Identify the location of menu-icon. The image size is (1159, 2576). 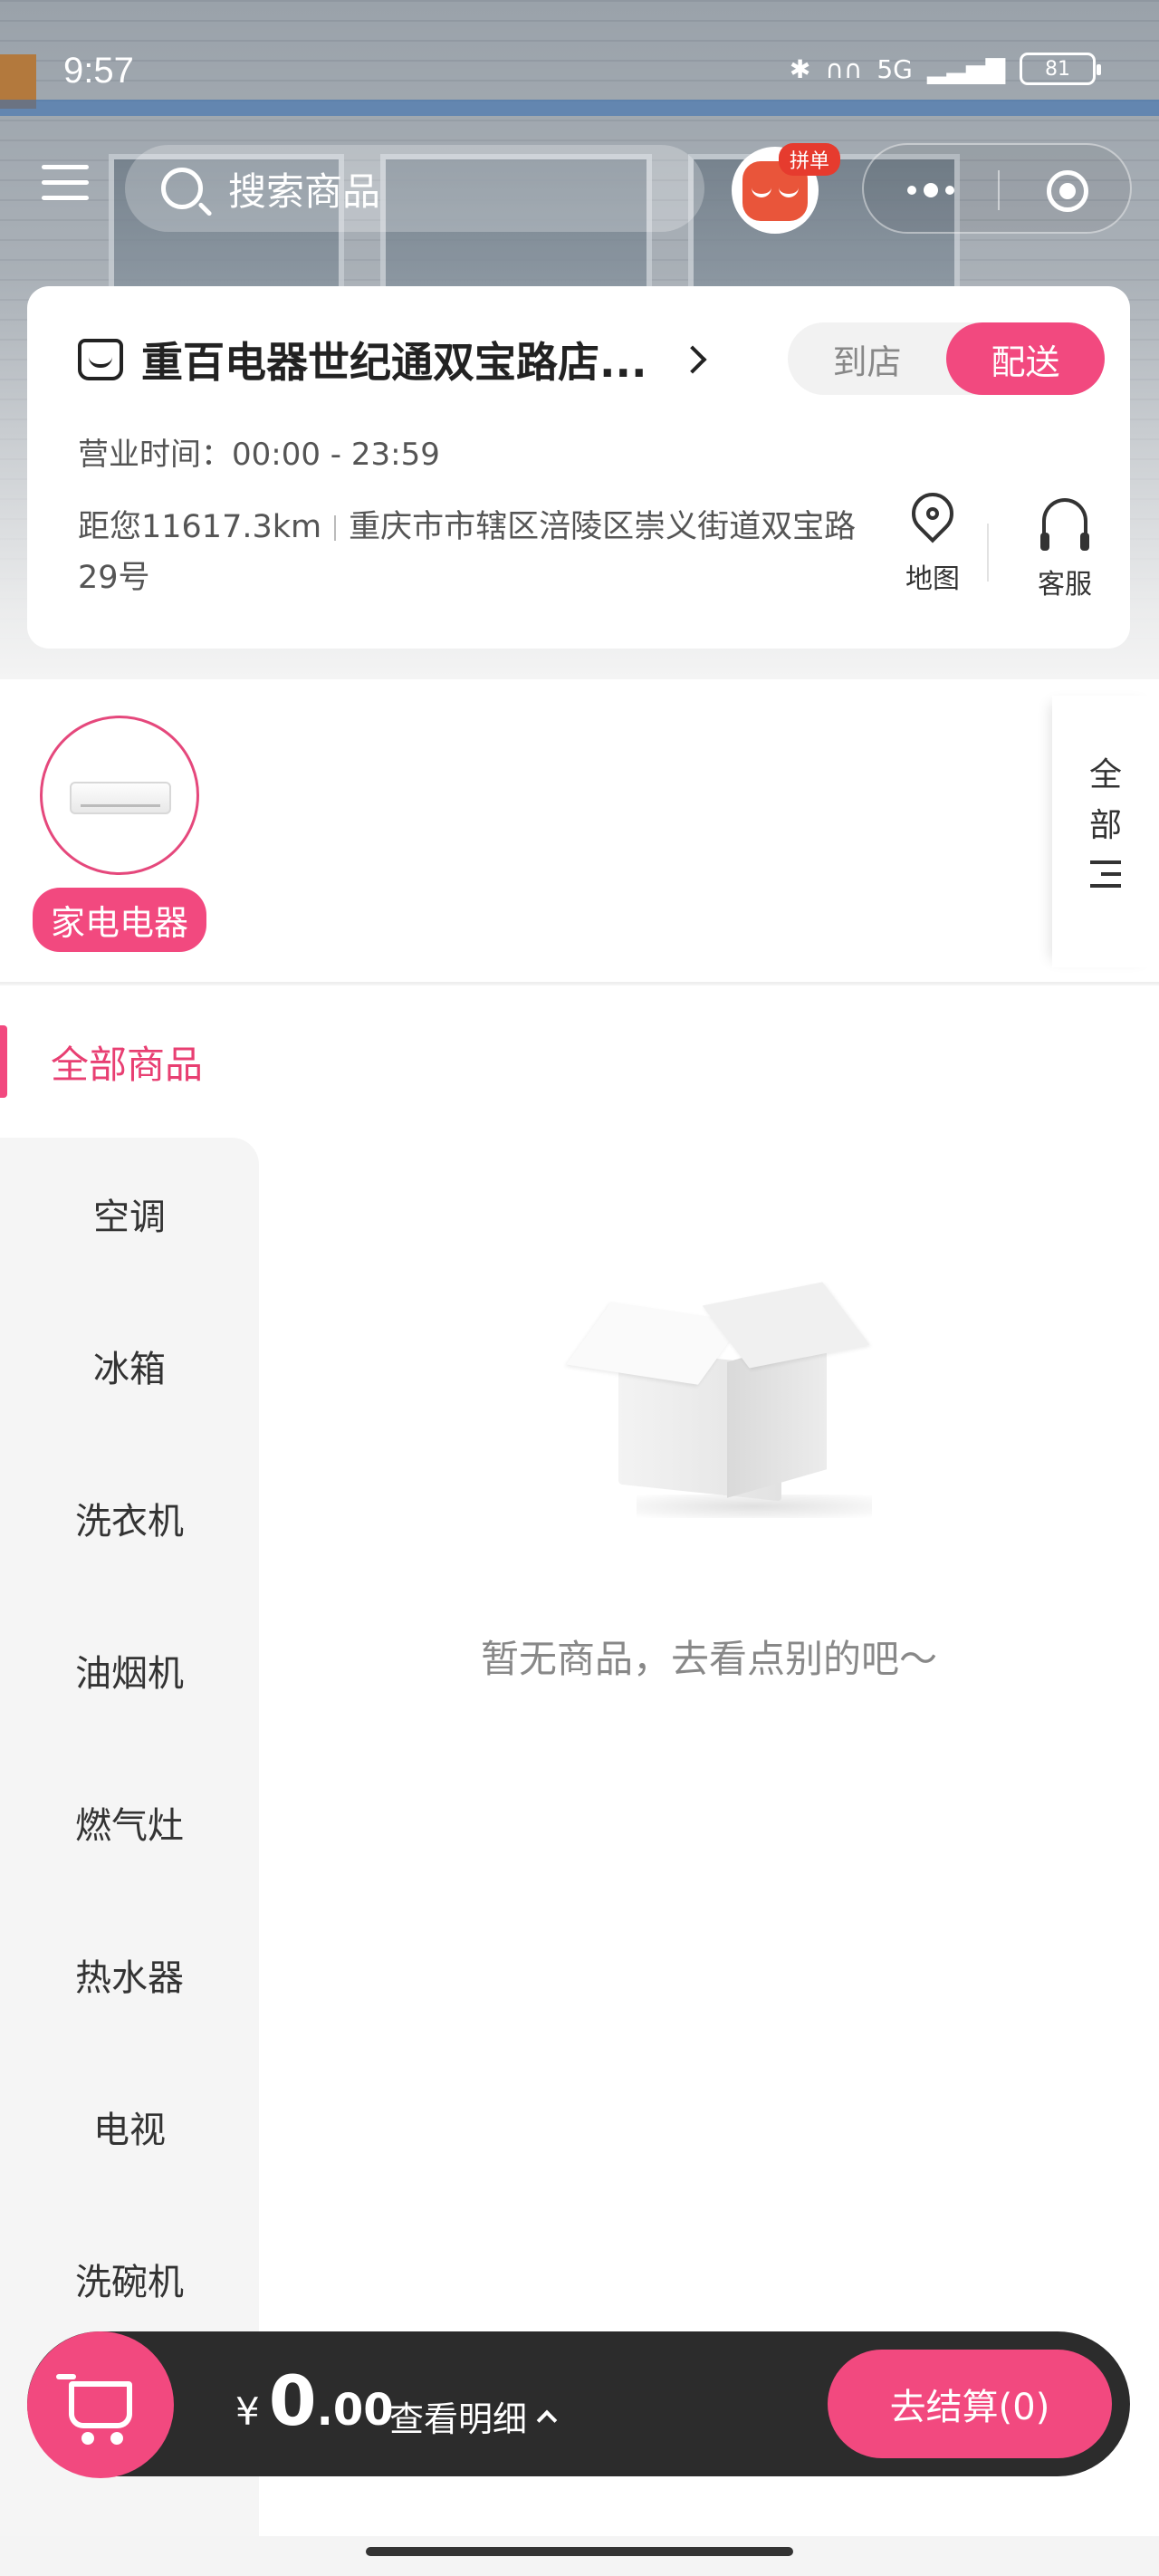
(65, 186).